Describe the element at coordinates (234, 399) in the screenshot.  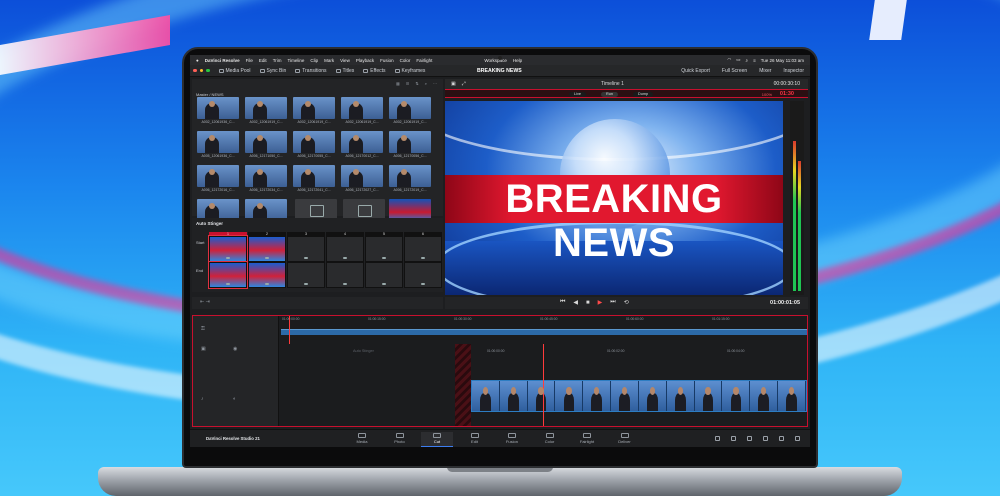
I see `mute-icon: ◐` at that location.